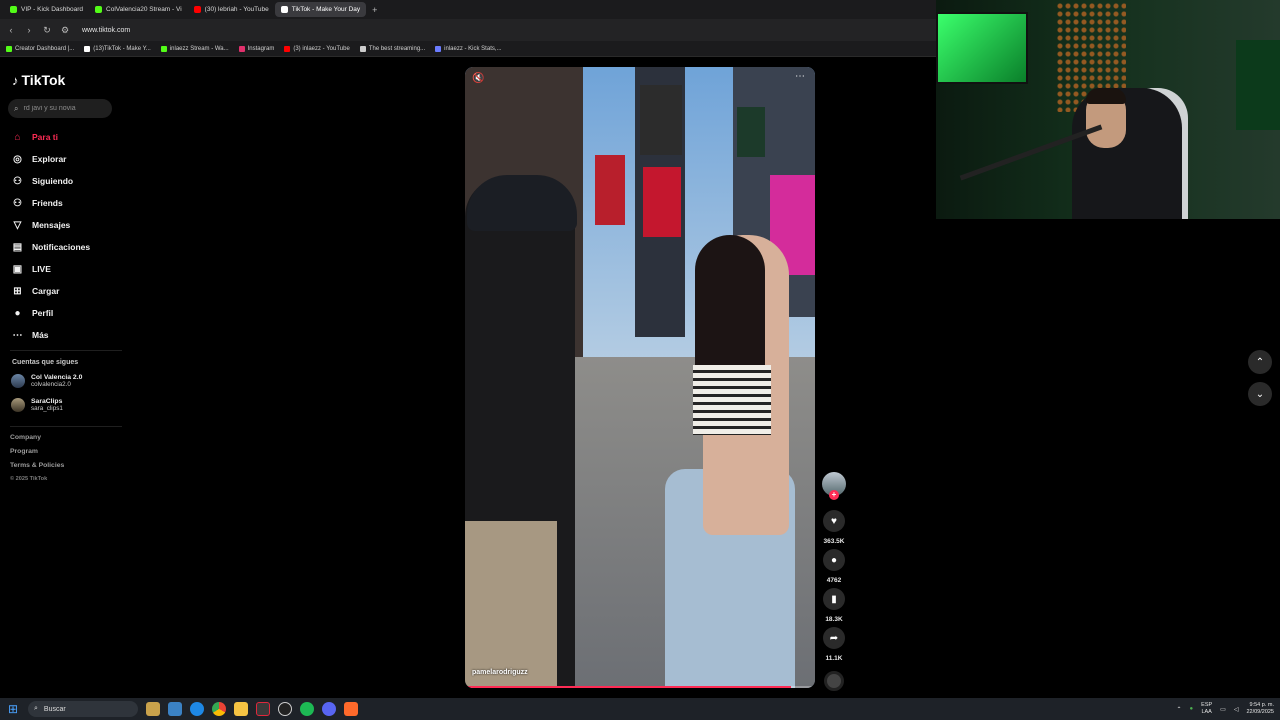  What do you see at coordinates (50, 335) in the screenshot?
I see `nav-item-more: ⋯ Más` at bounding box center [50, 335].